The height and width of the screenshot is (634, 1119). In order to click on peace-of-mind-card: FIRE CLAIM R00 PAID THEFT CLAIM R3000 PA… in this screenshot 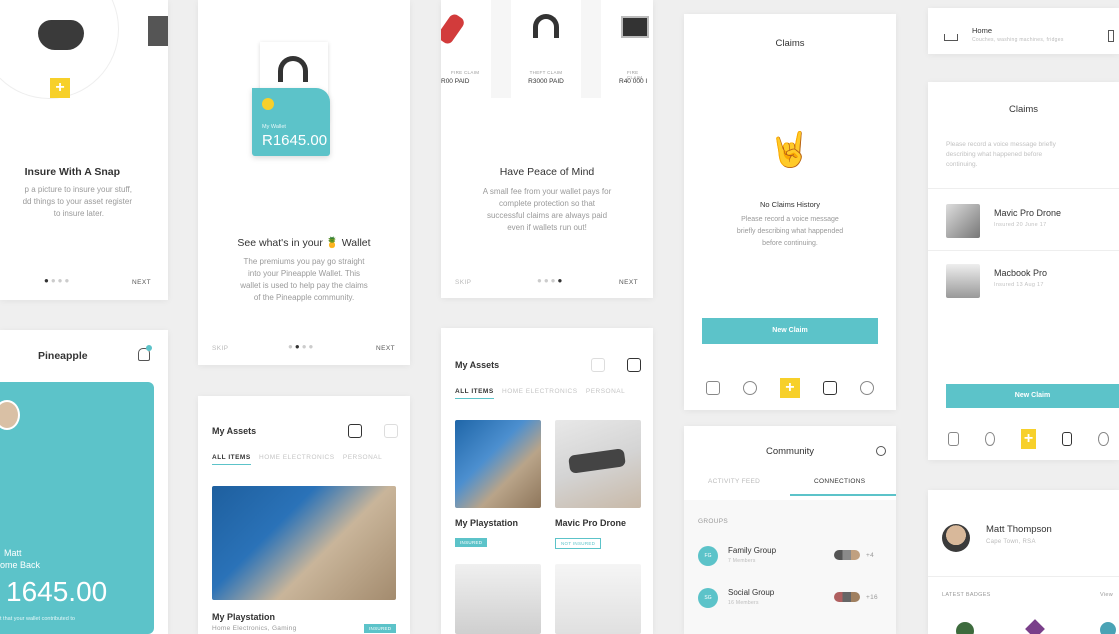, I will do `click(547, 149)`.